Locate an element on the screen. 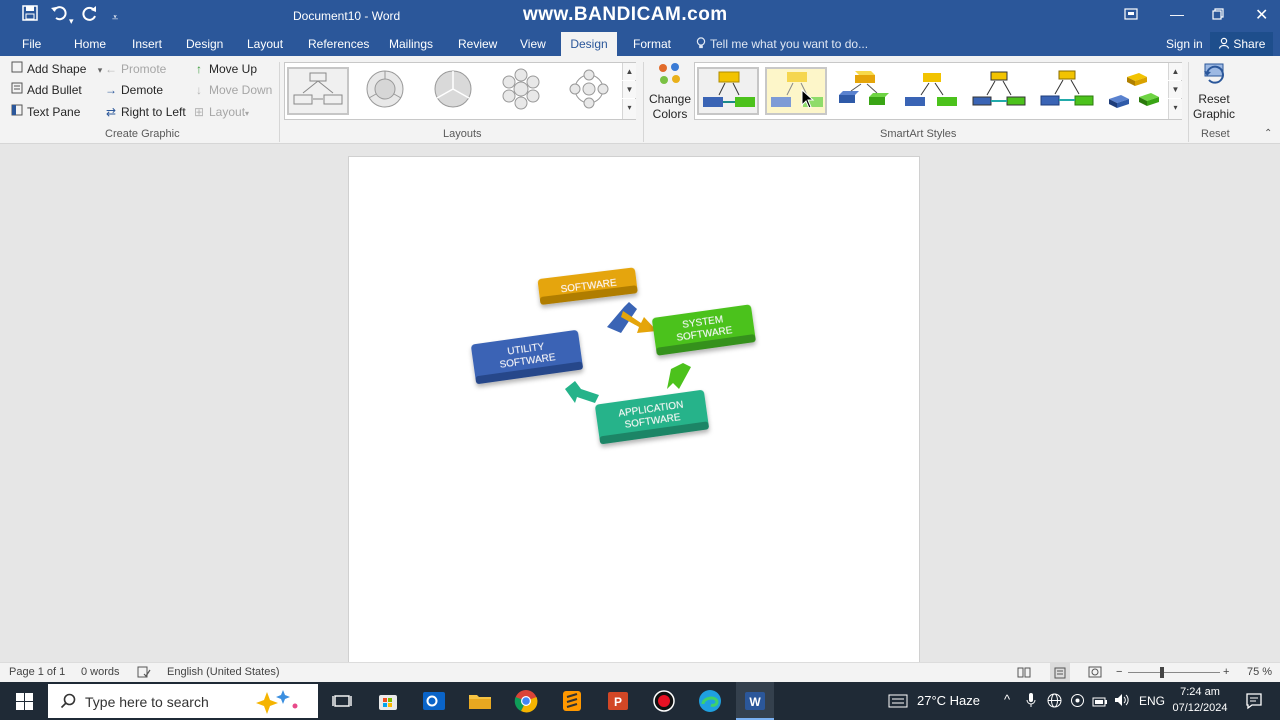 This screenshot has width=1280, height=720. tab-insert: Insert is located at coordinates (147, 44).